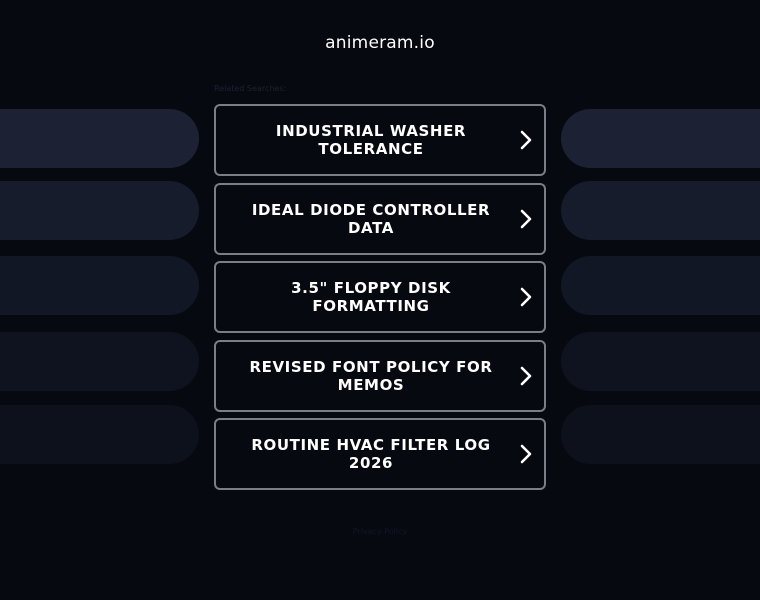  What do you see at coordinates (371, 375) in the screenshot?
I see `related-link-label: REVISED FONT POLICY FOR MEMOS` at bounding box center [371, 375].